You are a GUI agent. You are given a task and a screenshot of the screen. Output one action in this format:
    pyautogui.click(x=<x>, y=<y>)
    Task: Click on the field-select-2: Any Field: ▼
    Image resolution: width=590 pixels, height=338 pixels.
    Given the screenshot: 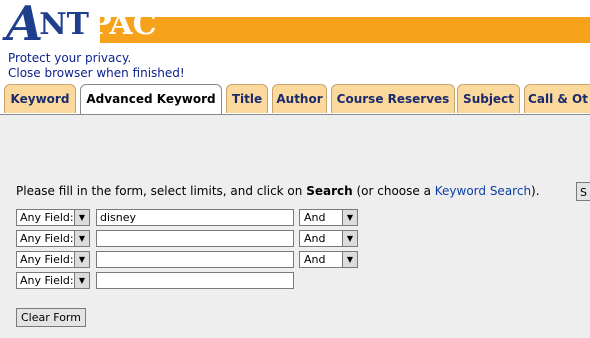 What is the action you would take?
    pyautogui.click(x=53, y=238)
    